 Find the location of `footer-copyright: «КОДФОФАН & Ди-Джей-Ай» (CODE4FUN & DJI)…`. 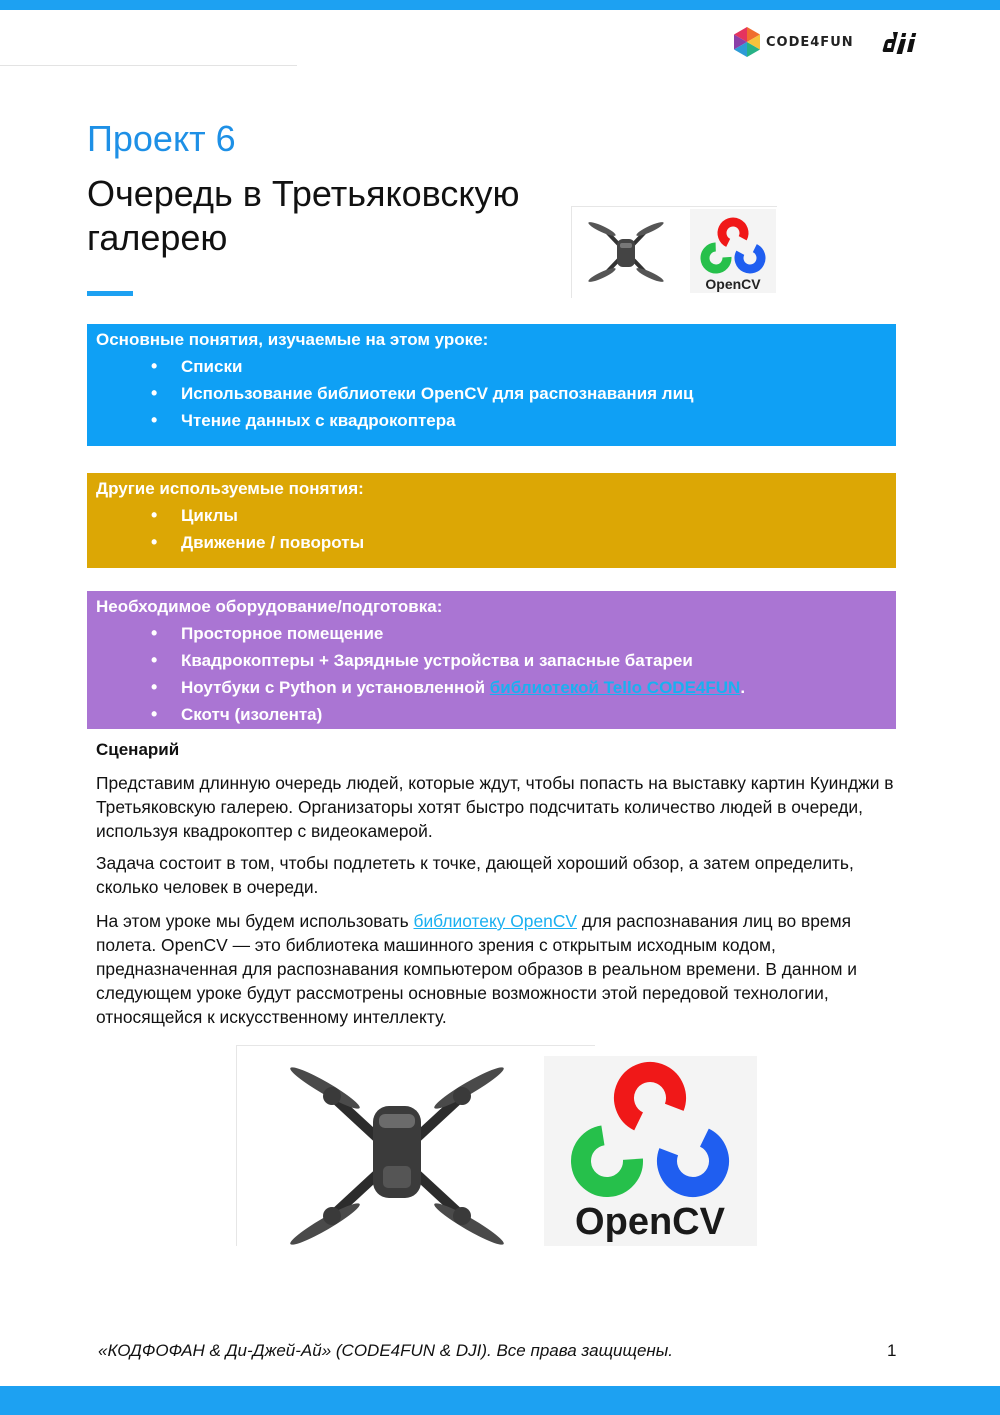

footer-copyright: «КОДФОФАН & Ди-Джей-Ай» (CODE4FUN & DJI)… is located at coordinates (386, 1350).